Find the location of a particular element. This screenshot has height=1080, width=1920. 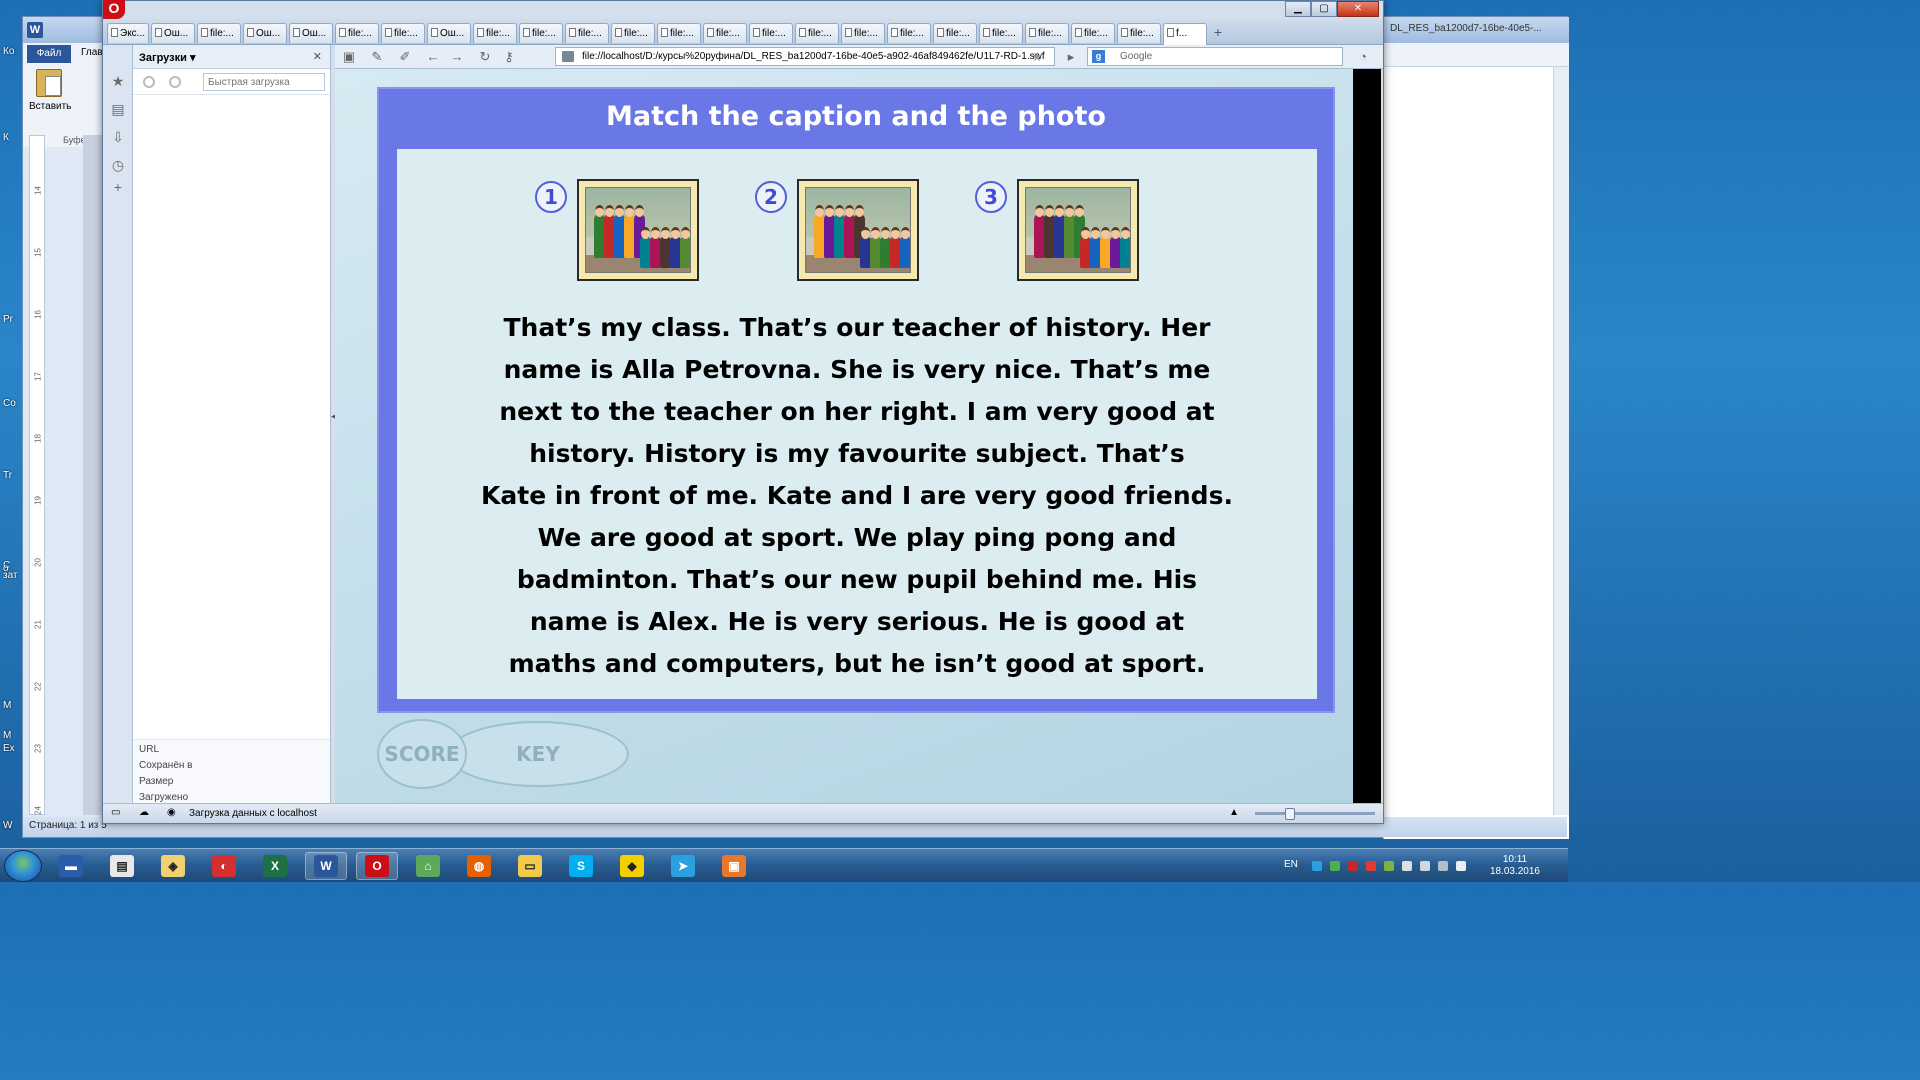

new-tab-icon: + is located at coordinates (1218, 33).